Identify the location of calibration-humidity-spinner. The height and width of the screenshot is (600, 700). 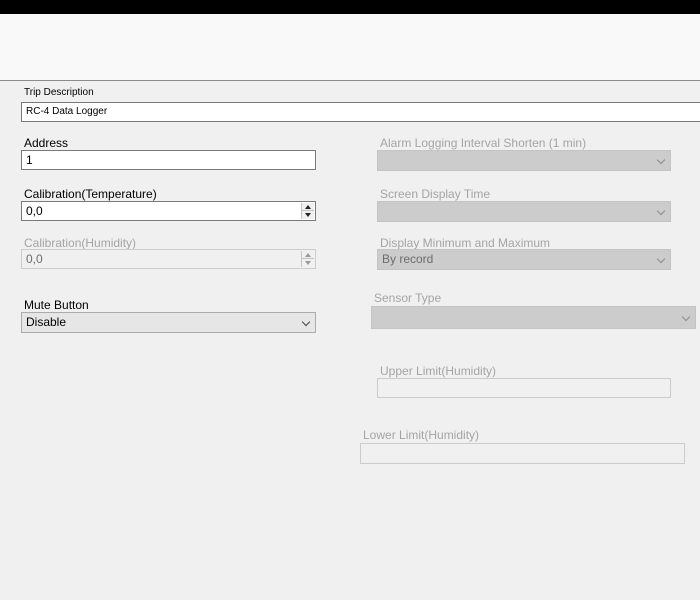
(307, 259).